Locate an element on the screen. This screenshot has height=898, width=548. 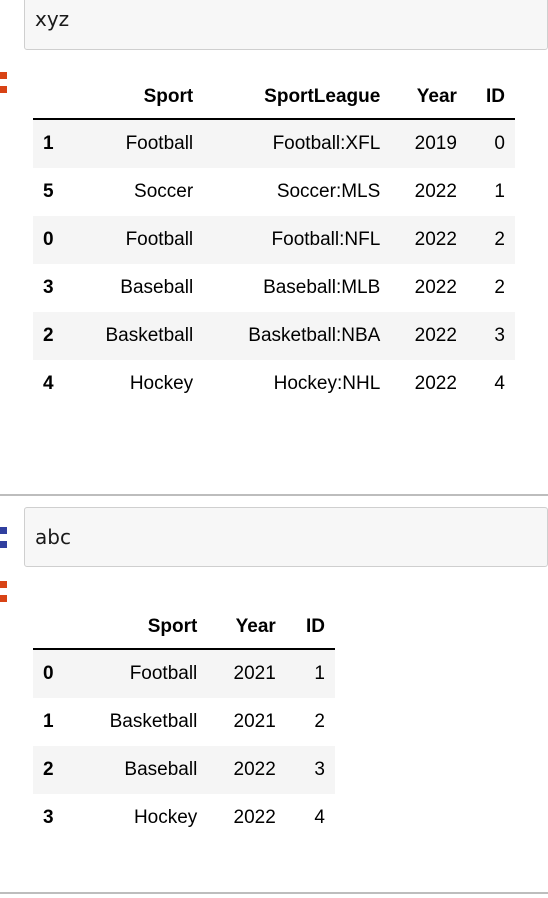
code-line-abc: abc is located at coordinates (53, 537).